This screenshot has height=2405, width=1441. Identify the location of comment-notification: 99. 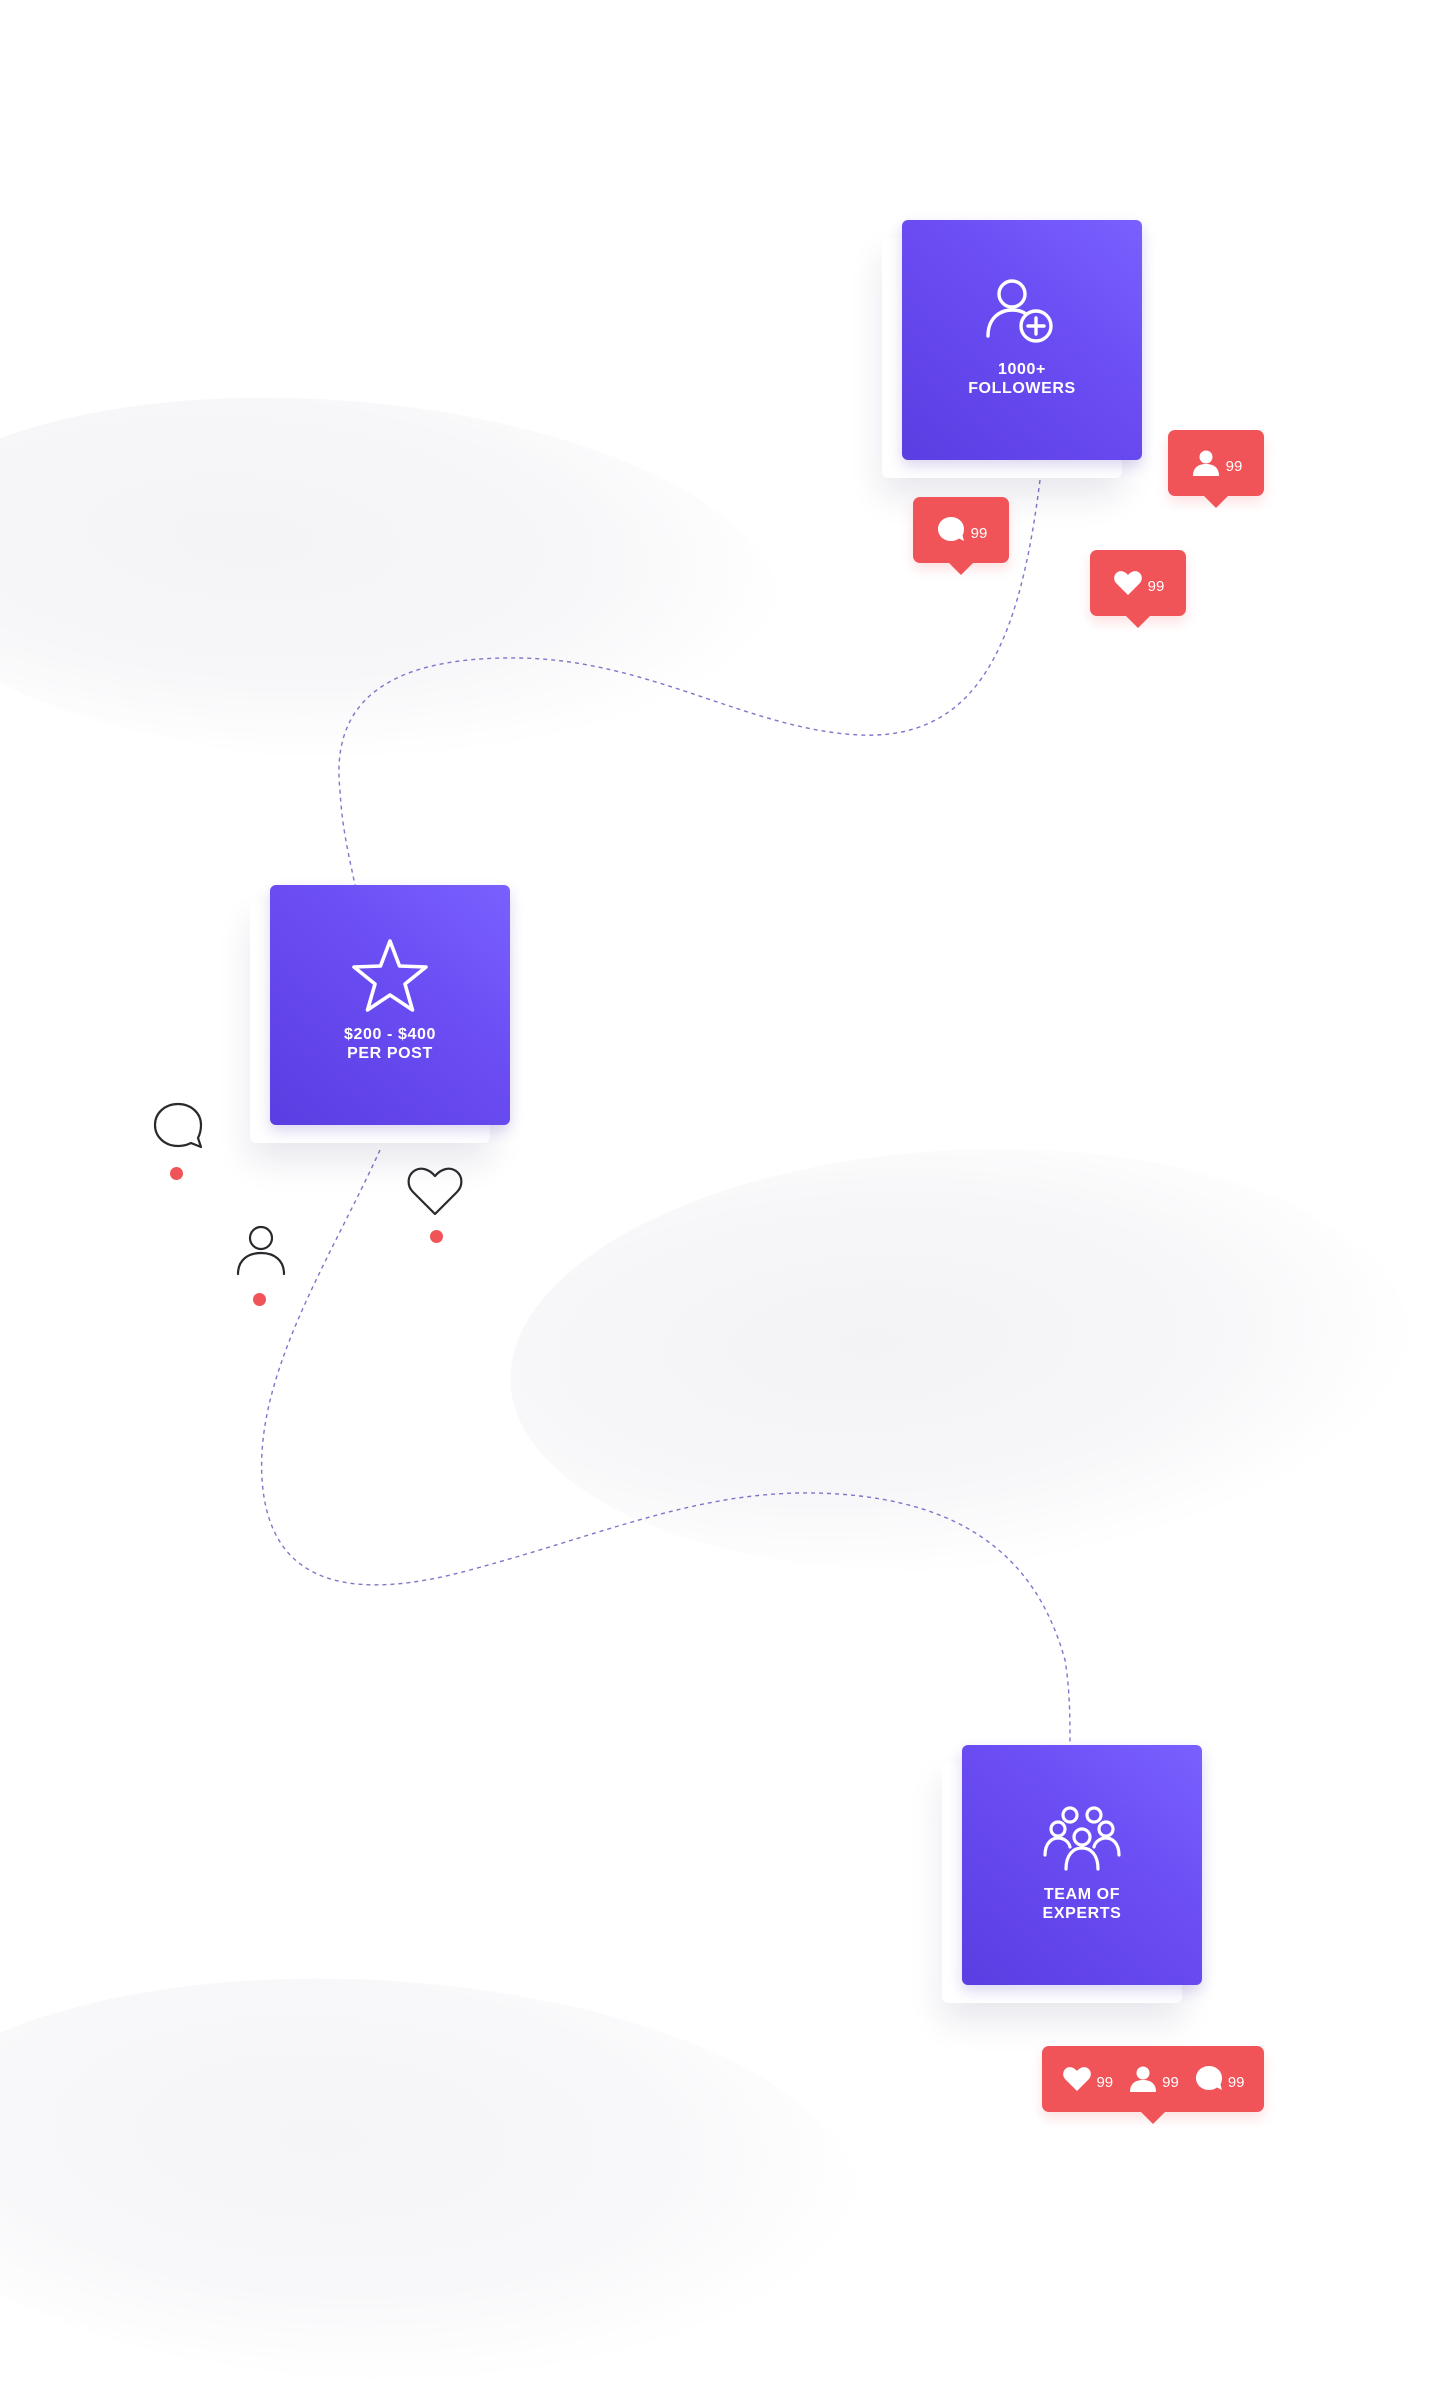
(961, 536).